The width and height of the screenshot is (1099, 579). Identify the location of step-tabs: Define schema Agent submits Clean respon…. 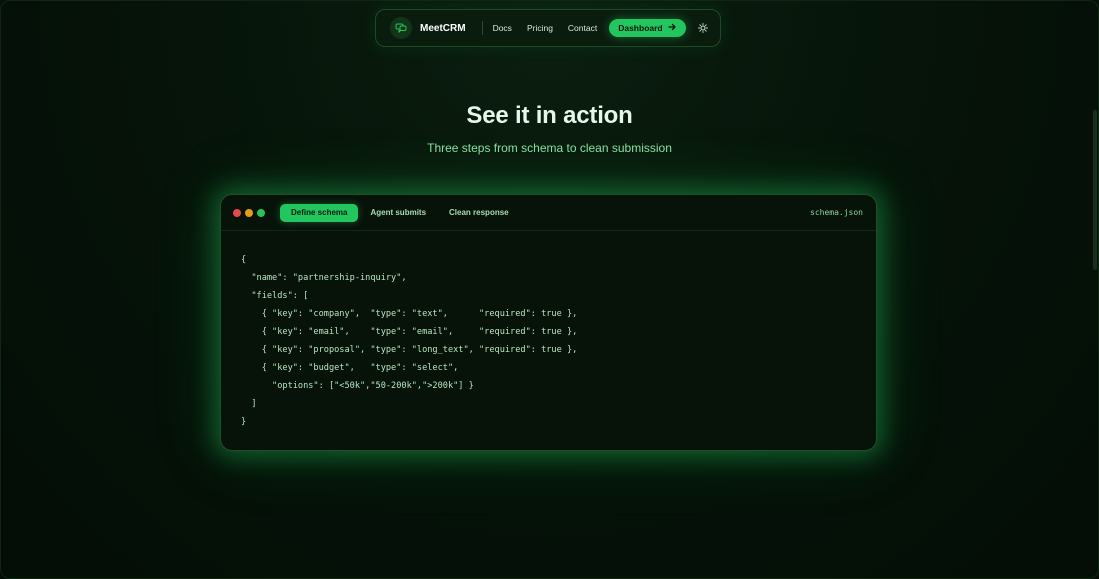
(400, 212).